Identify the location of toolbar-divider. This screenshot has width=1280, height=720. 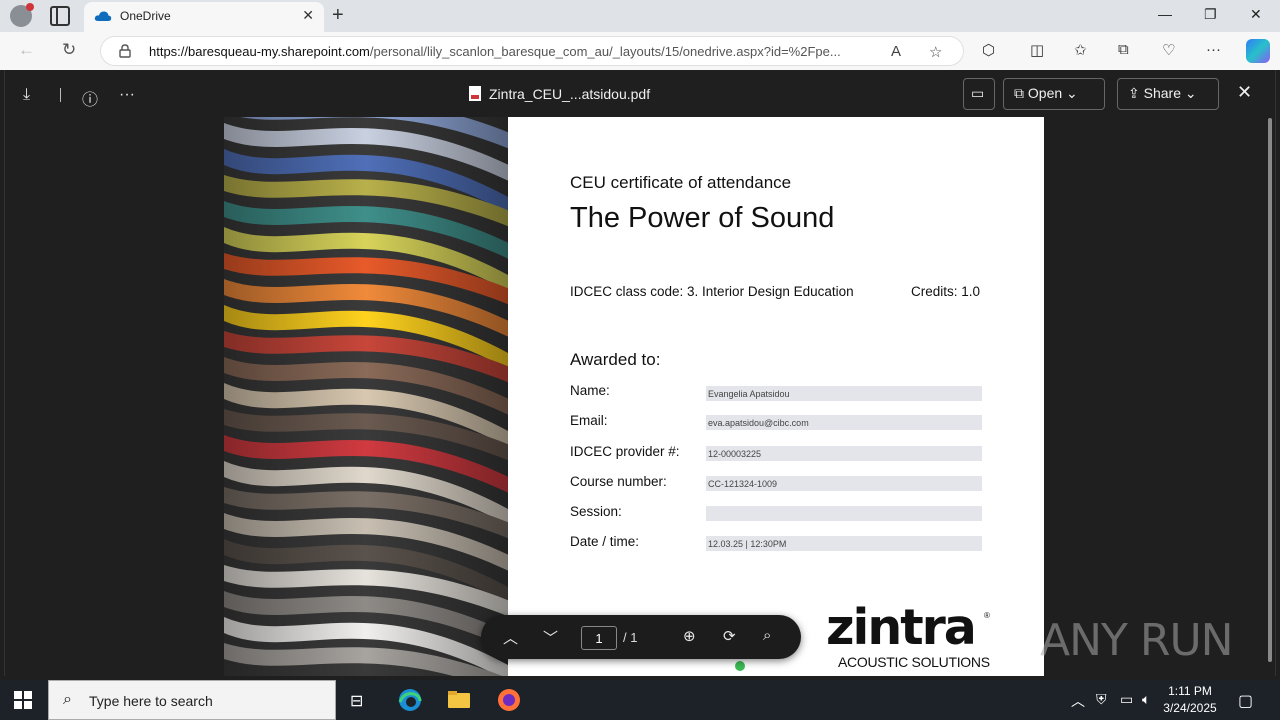
(60, 95).